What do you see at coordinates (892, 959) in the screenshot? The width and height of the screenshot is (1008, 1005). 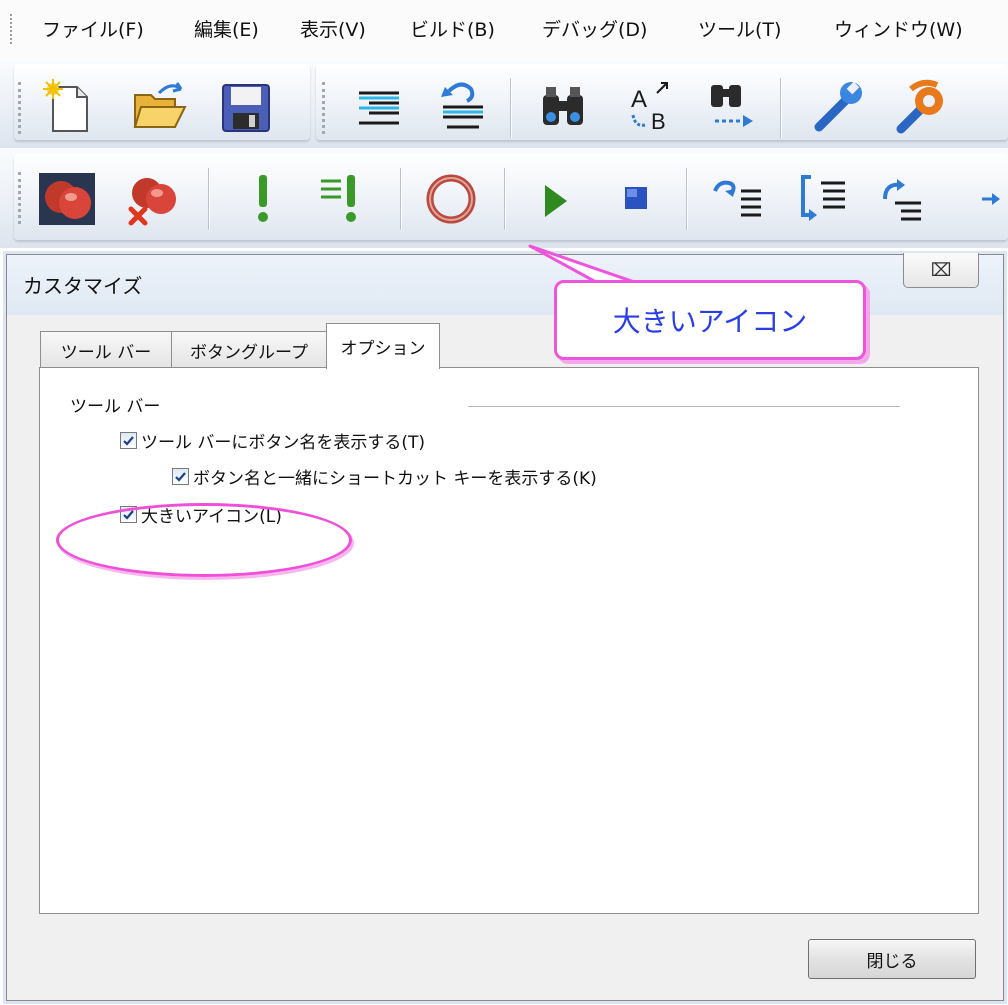 I see `close-dialog-button: 閉じる` at bounding box center [892, 959].